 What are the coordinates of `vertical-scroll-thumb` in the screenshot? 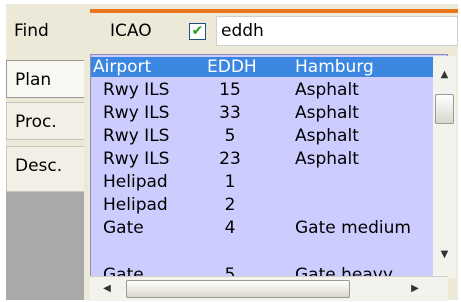 It's located at (444, 109).